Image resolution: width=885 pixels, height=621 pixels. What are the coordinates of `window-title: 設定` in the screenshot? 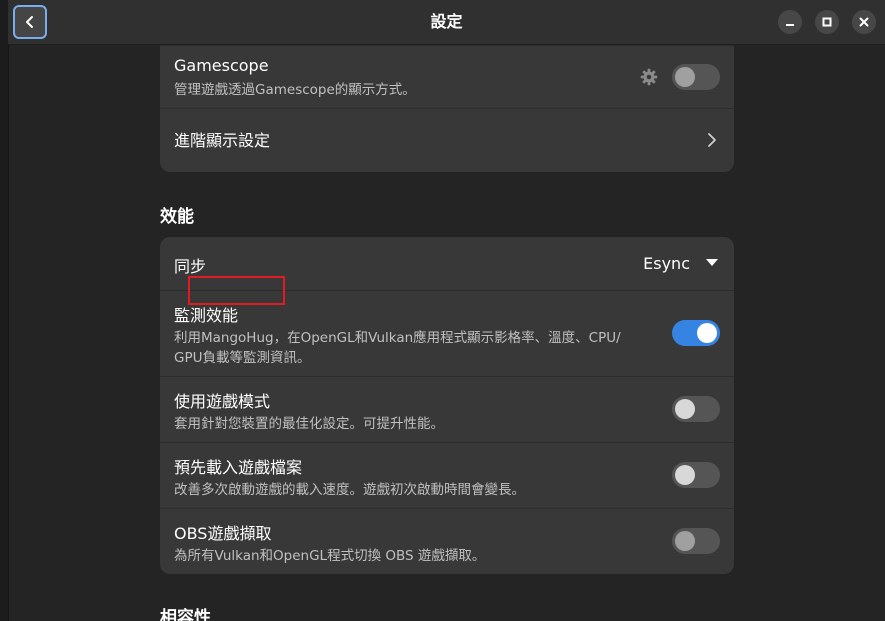 It's located at (446, 21).